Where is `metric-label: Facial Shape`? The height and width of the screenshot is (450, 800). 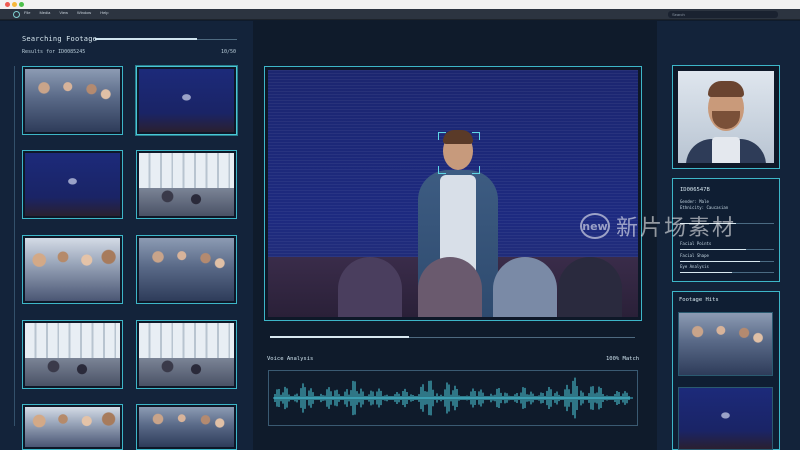
metric-label: Facial Shape is located at coordinates (694, 255).